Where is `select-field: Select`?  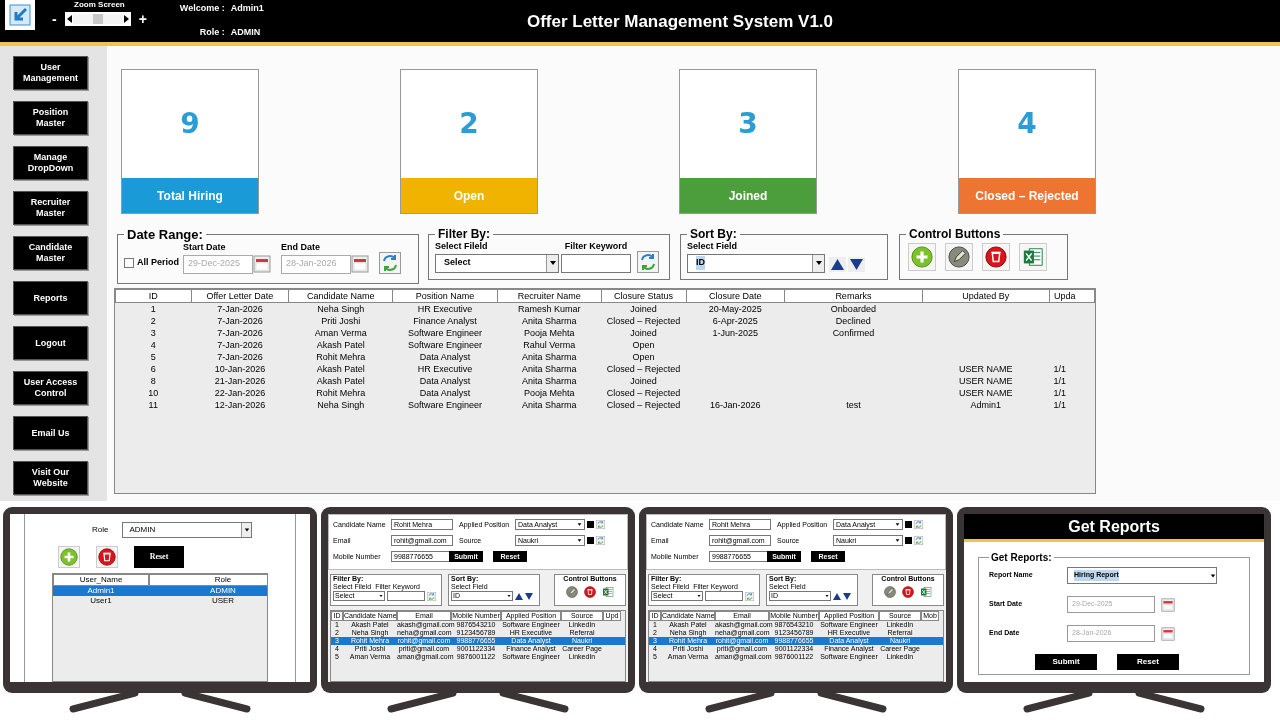 select-field: Select is located at coordinates (497, 263).